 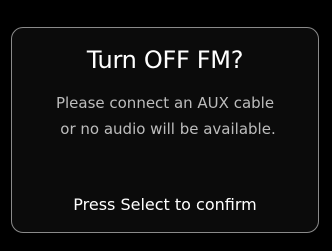 What do you see at coordinates (165, 103) in the screenshot?
I see `dialog-message-line: Please connect an AUX cable` at bounding box center [165, 103].